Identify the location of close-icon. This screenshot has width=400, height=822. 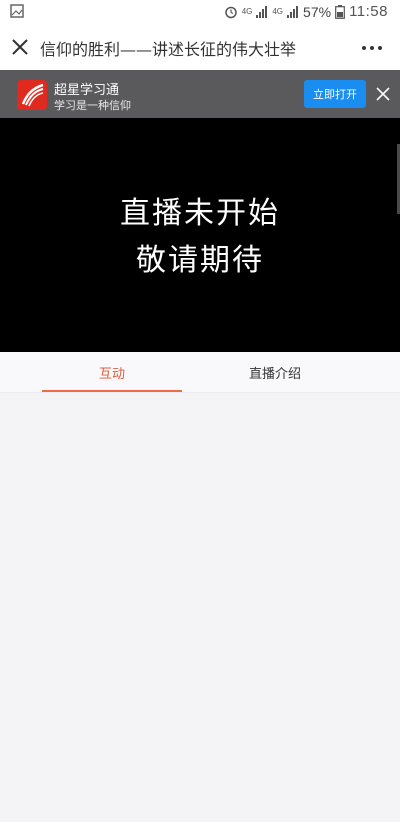
(20, 47).